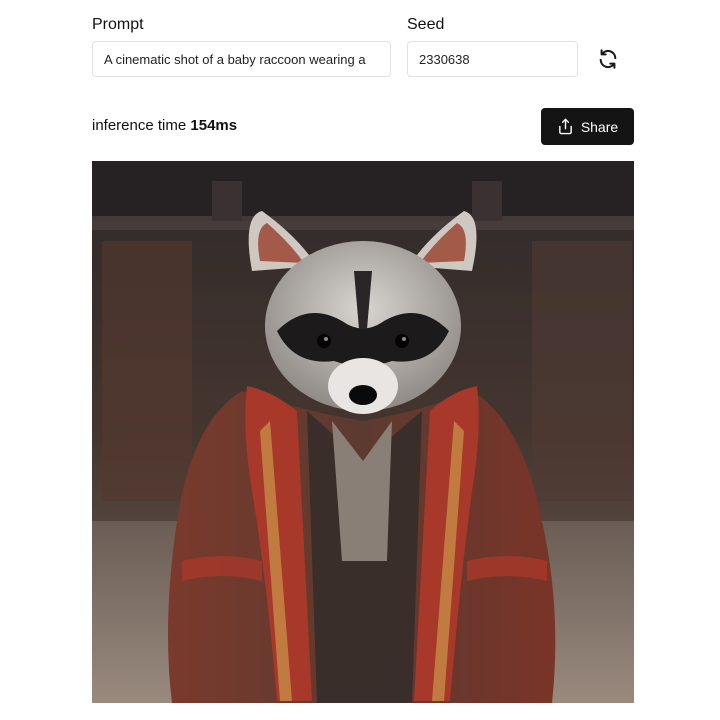  What do you see at coordinates (139, 125) in the screenshot?
I see `inference-label: inference time` at bounding box center [139, 125].